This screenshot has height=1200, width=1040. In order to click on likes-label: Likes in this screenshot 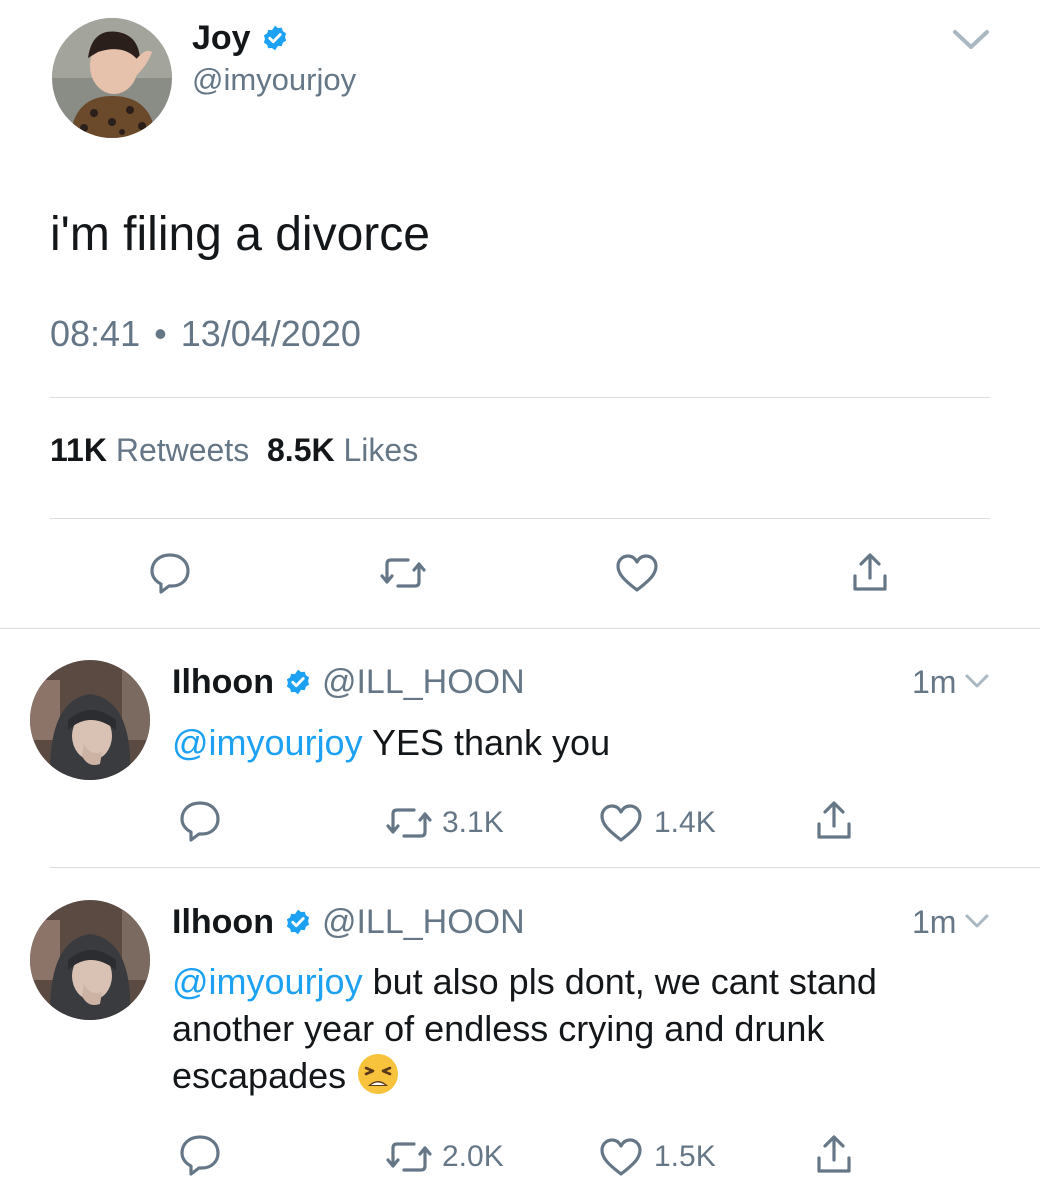, I will do `click(381, 450)`.